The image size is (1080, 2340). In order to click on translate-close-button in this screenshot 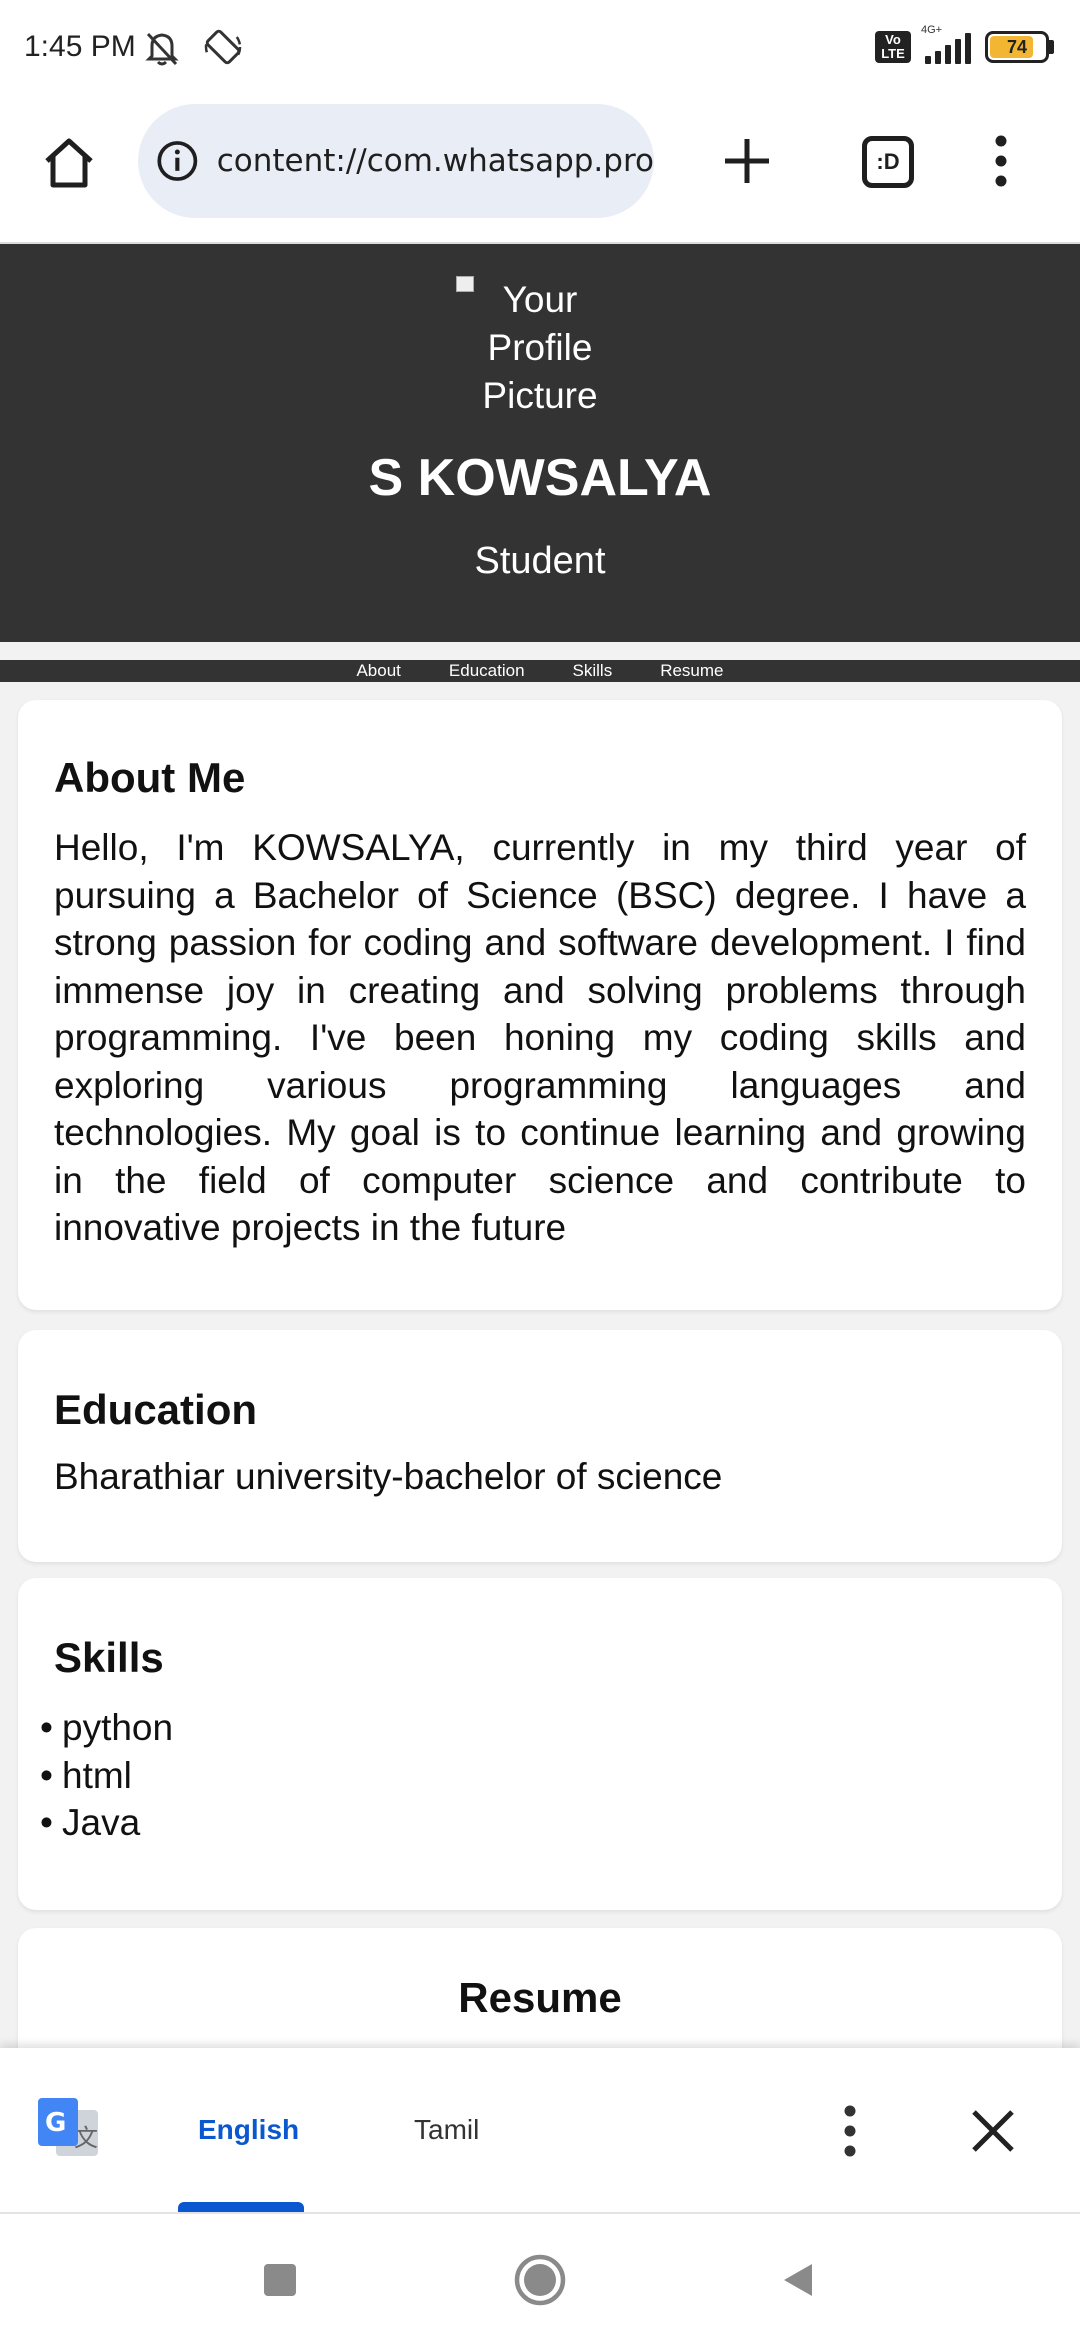, I will do `click(993, 2131)`.